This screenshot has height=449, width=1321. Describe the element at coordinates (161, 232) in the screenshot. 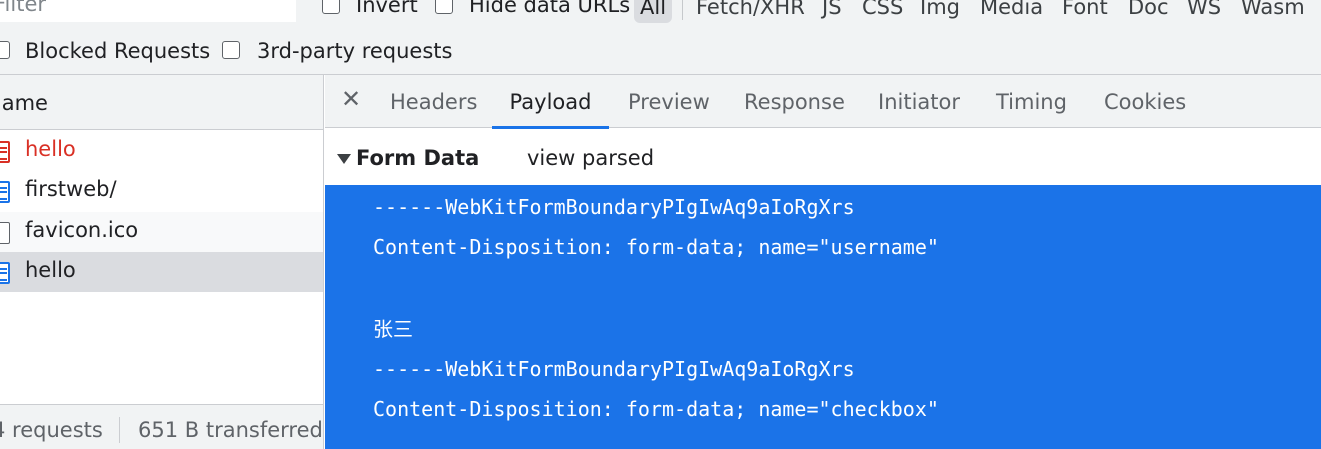

I see `request-row: favicon.ico` at that location.